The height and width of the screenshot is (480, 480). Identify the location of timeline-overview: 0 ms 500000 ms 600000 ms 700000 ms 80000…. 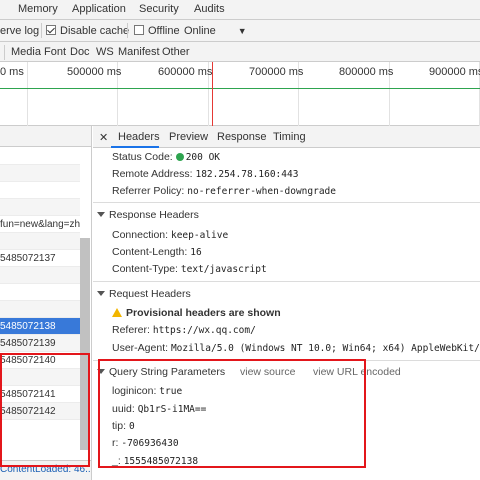
(240, 94).